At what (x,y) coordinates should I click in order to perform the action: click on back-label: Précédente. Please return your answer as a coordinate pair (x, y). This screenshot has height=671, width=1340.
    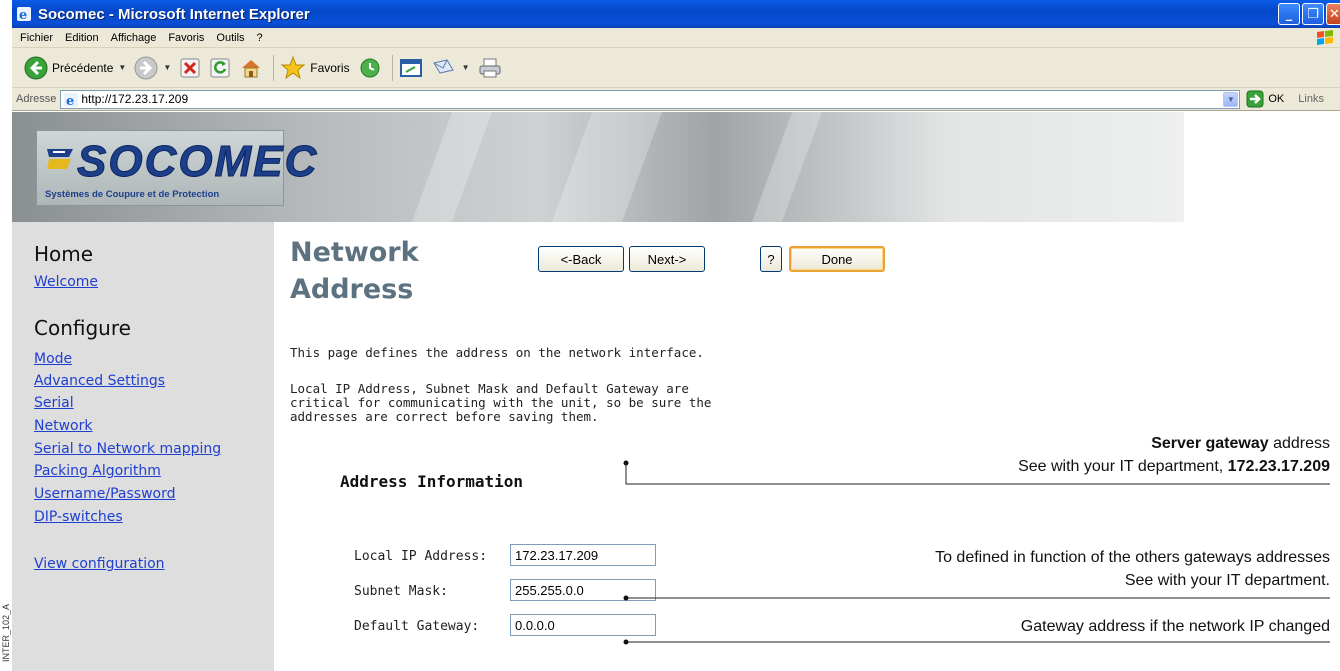
    Looking at the image, I should click on (83, 67).